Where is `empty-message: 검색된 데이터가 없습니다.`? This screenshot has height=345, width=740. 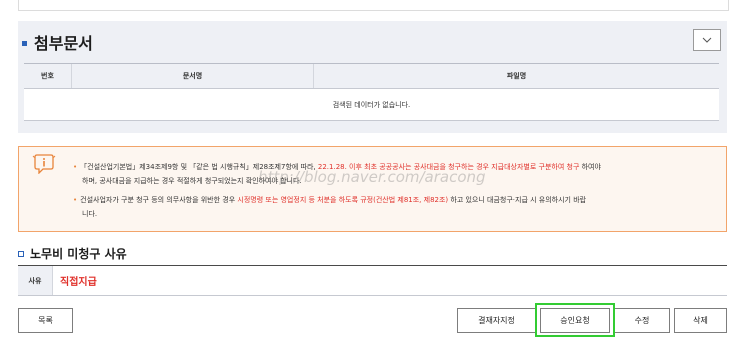 empty-message: 검색된 데이터가 없습니다. is located at coordinates (371, 104).